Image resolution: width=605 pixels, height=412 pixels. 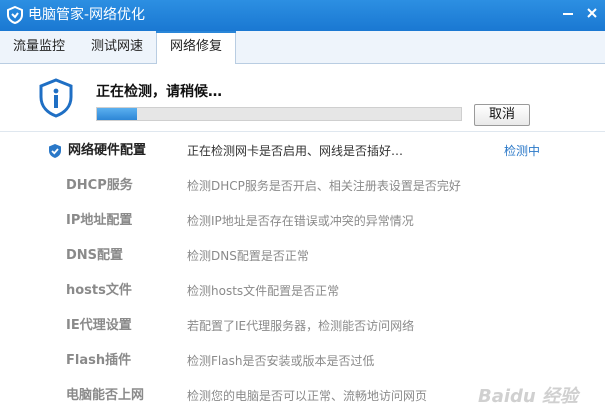 I want to click on item-desc: 检测DHCP服务是否开启、相关注册表设置是否完好, so click(x=324, y=186).